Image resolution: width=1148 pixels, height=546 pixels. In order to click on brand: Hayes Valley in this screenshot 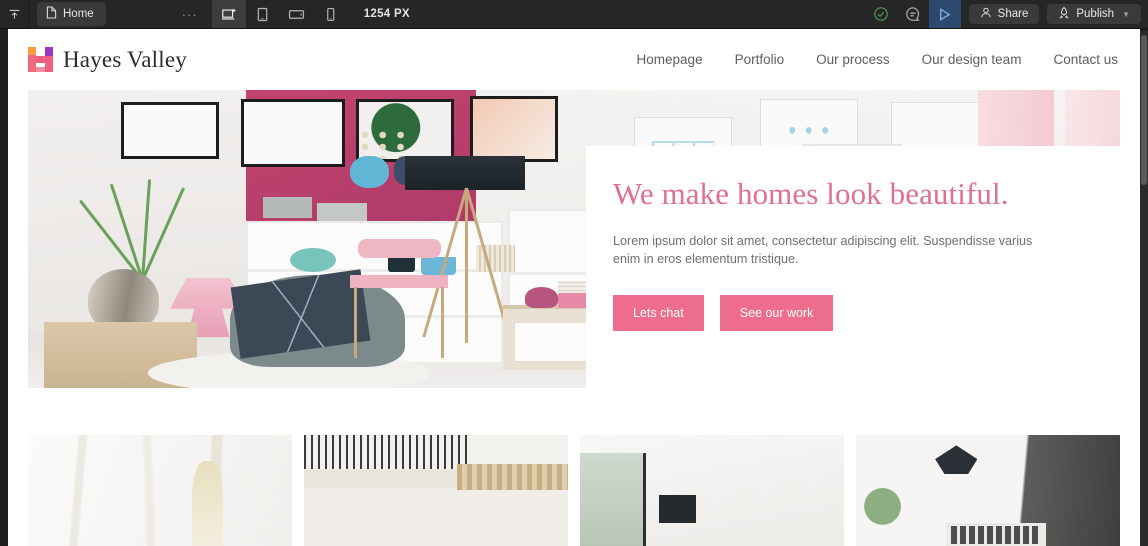, I will do `click(107, 60)`.